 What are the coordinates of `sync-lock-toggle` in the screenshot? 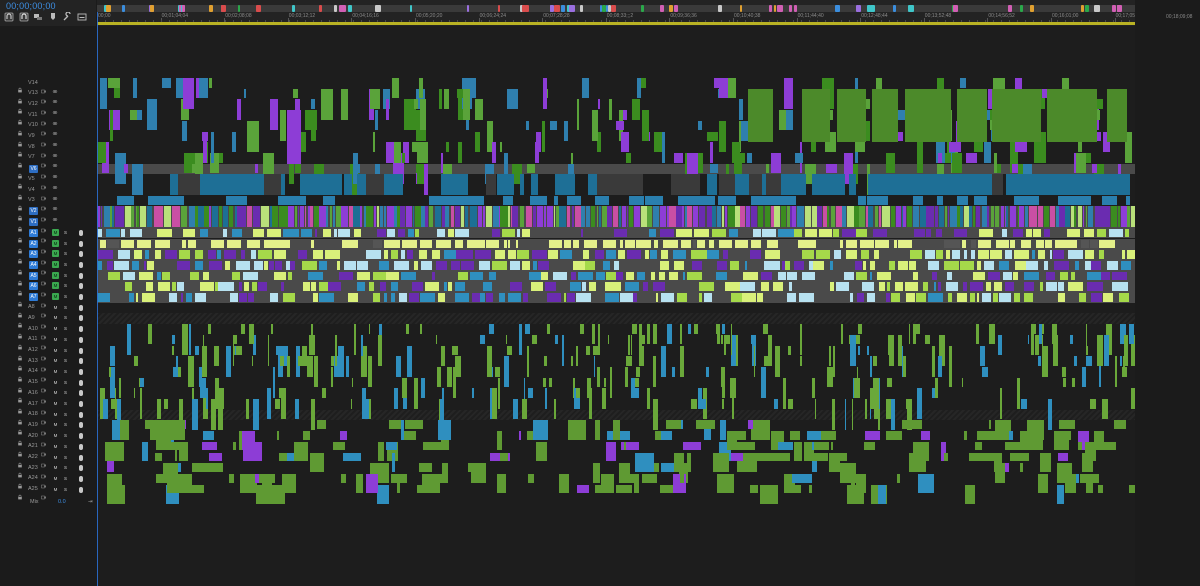 It's located at (43, 183).